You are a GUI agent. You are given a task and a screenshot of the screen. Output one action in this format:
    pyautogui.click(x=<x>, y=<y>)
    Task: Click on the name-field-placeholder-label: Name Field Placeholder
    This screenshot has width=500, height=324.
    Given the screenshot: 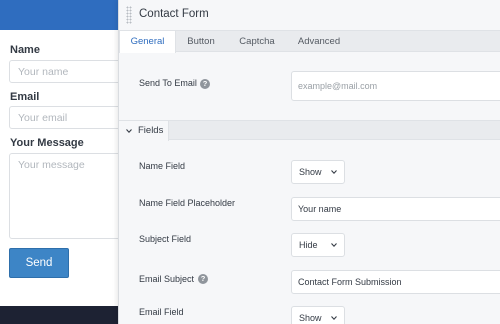 What is the action you would take?
    pyautogui.click(x=187, y=203)
    